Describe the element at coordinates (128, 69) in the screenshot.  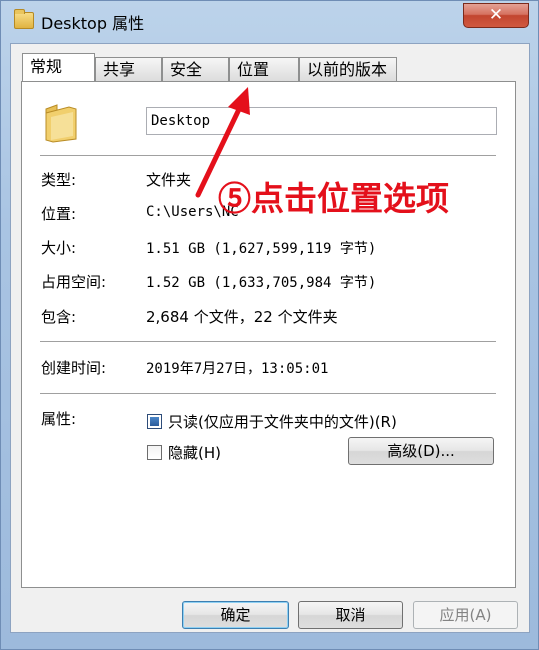
I see `tab-sharing: 共享` at that location.